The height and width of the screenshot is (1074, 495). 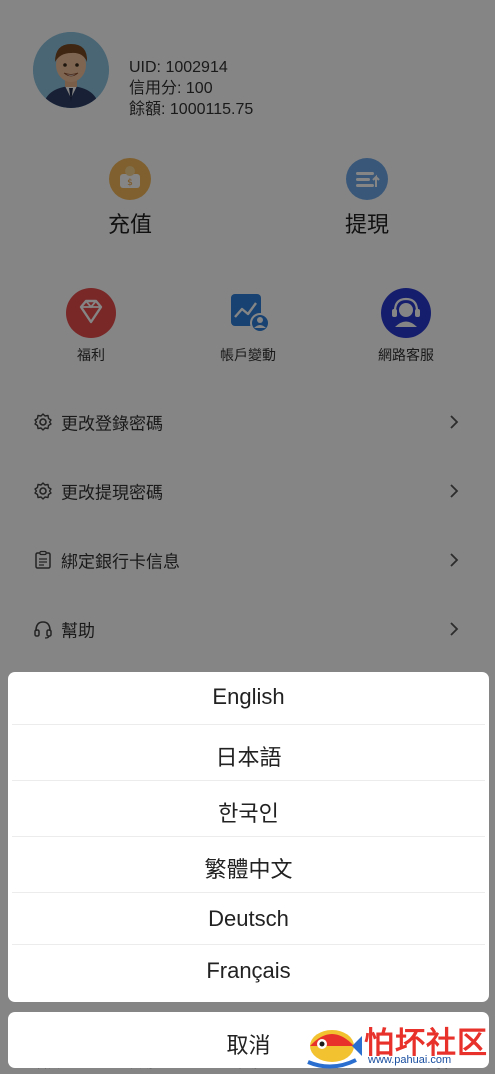 What do you see at coordinates (248, 971) in the screenshot?
I see `language-option-french: Français` at bounding box center [248, 971].